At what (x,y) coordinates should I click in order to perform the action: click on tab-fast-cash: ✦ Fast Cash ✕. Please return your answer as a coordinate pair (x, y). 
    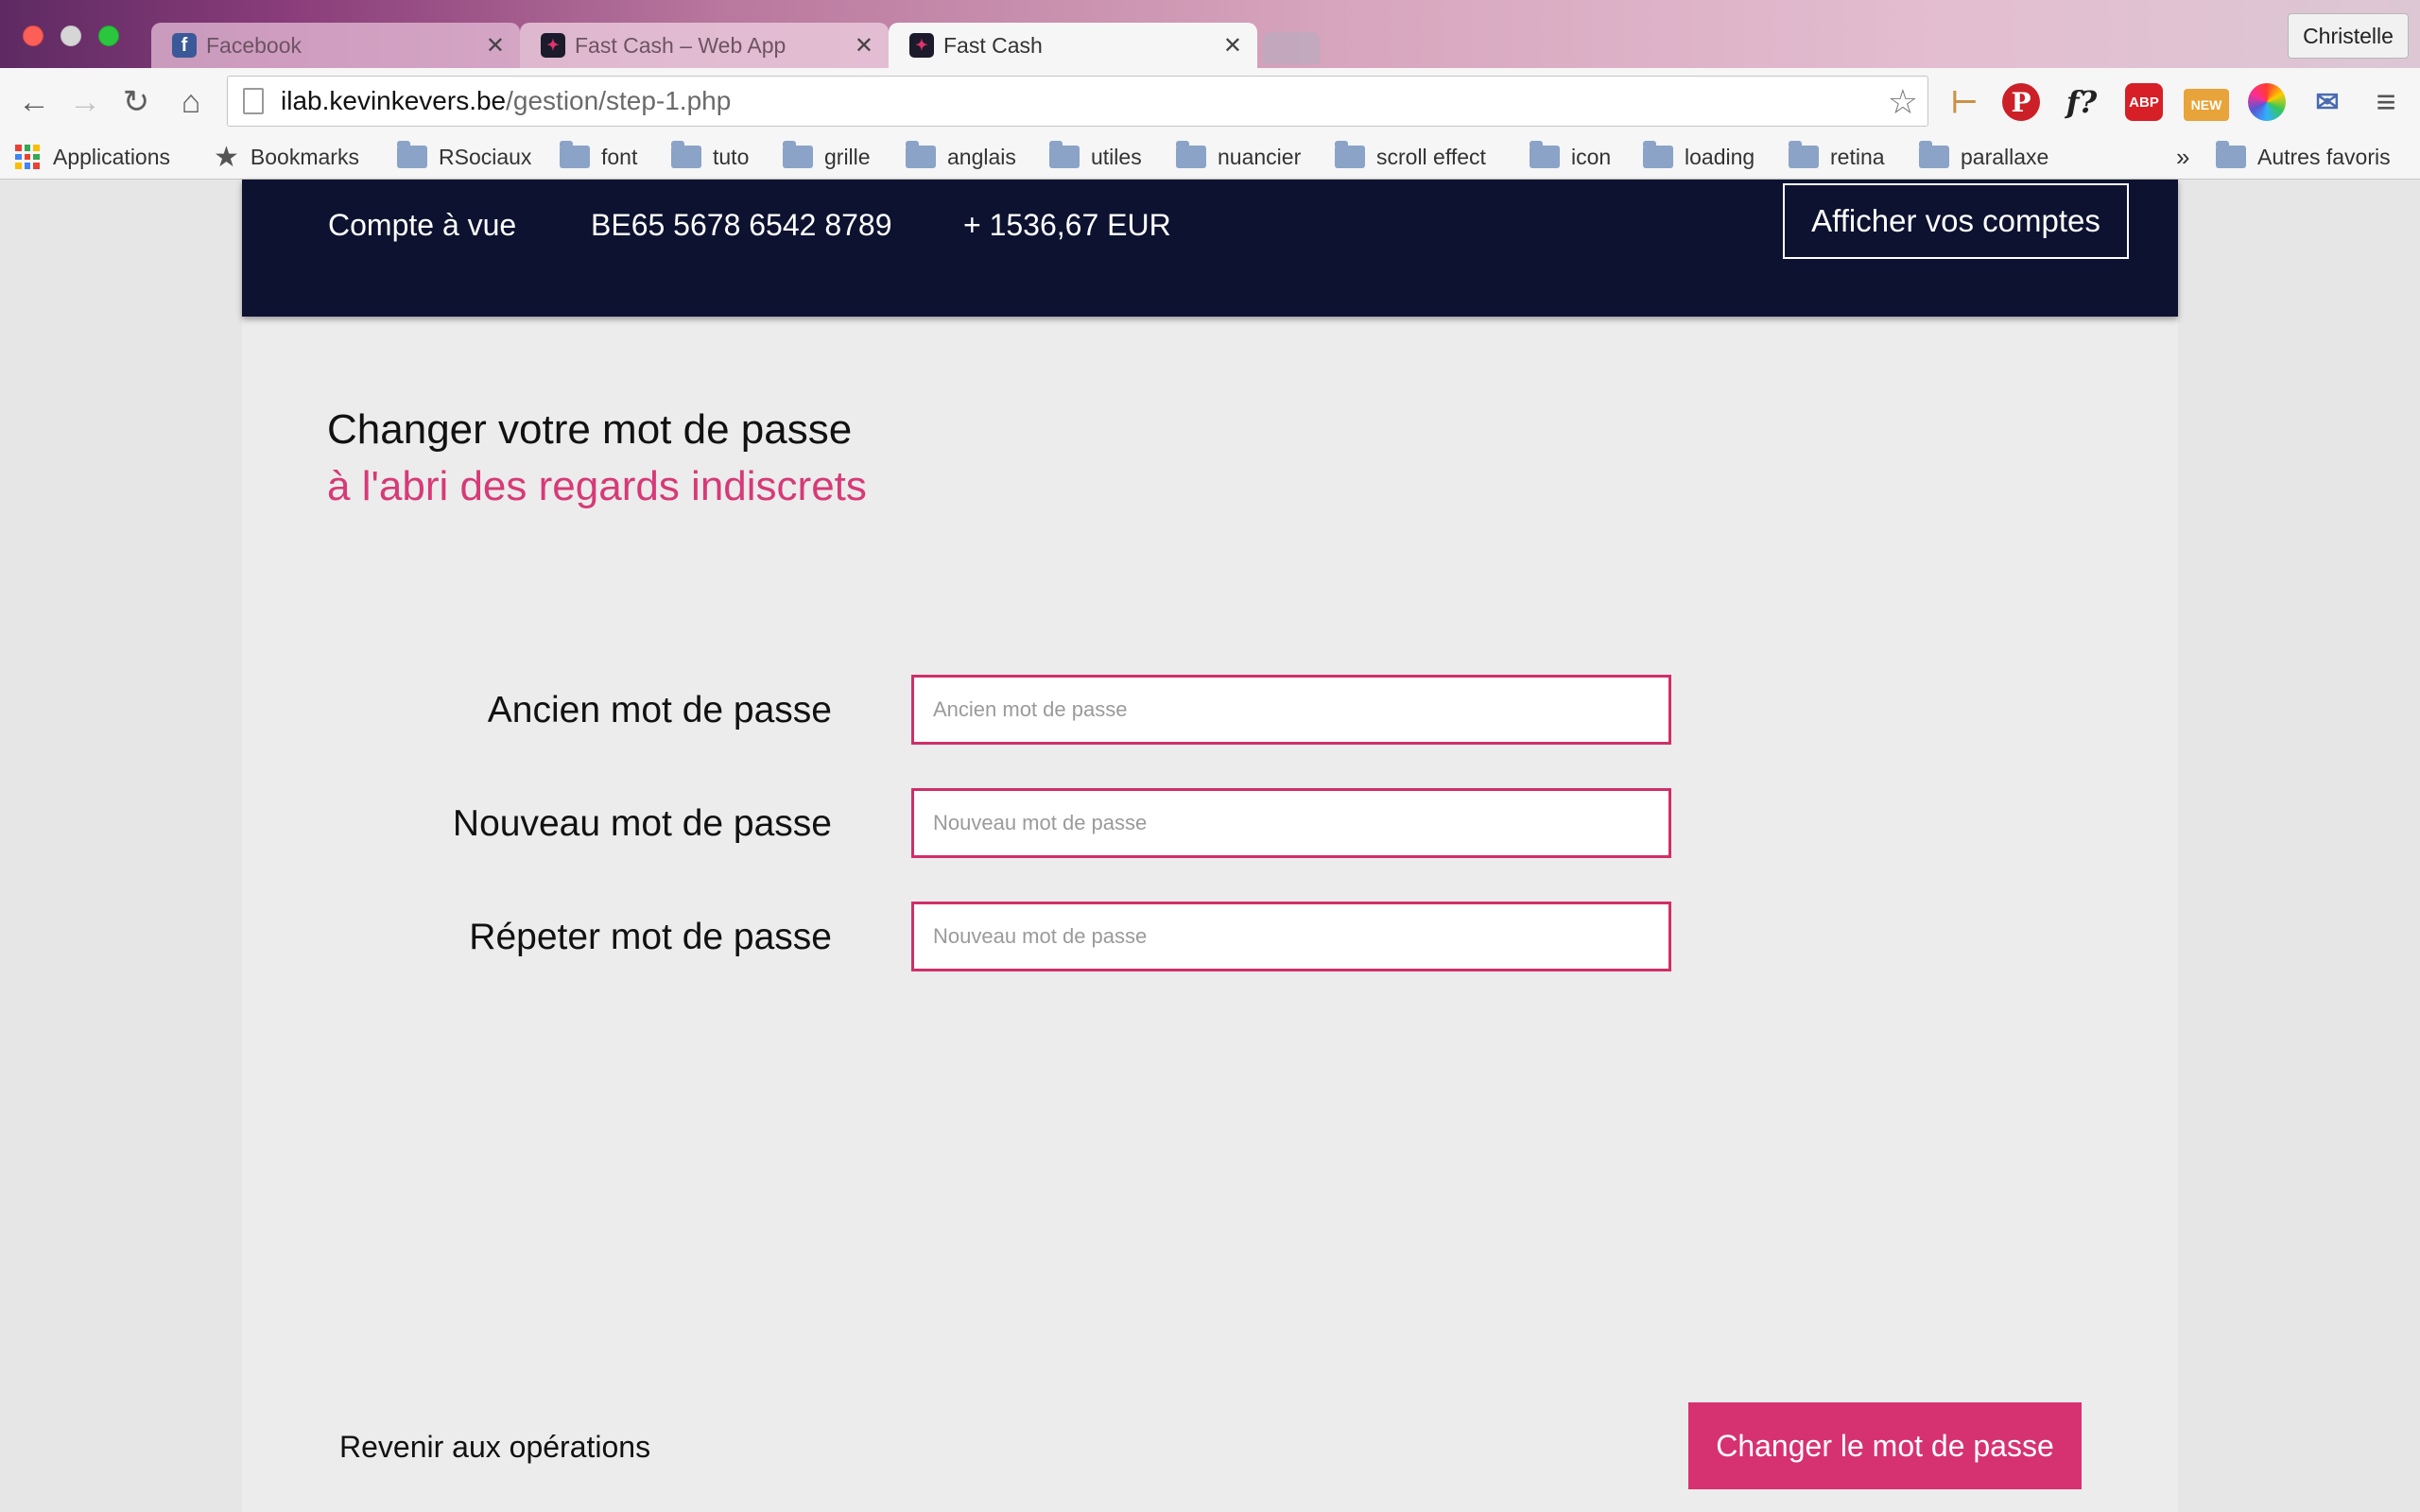
    Looking at the image, I should click on (1073, 45).